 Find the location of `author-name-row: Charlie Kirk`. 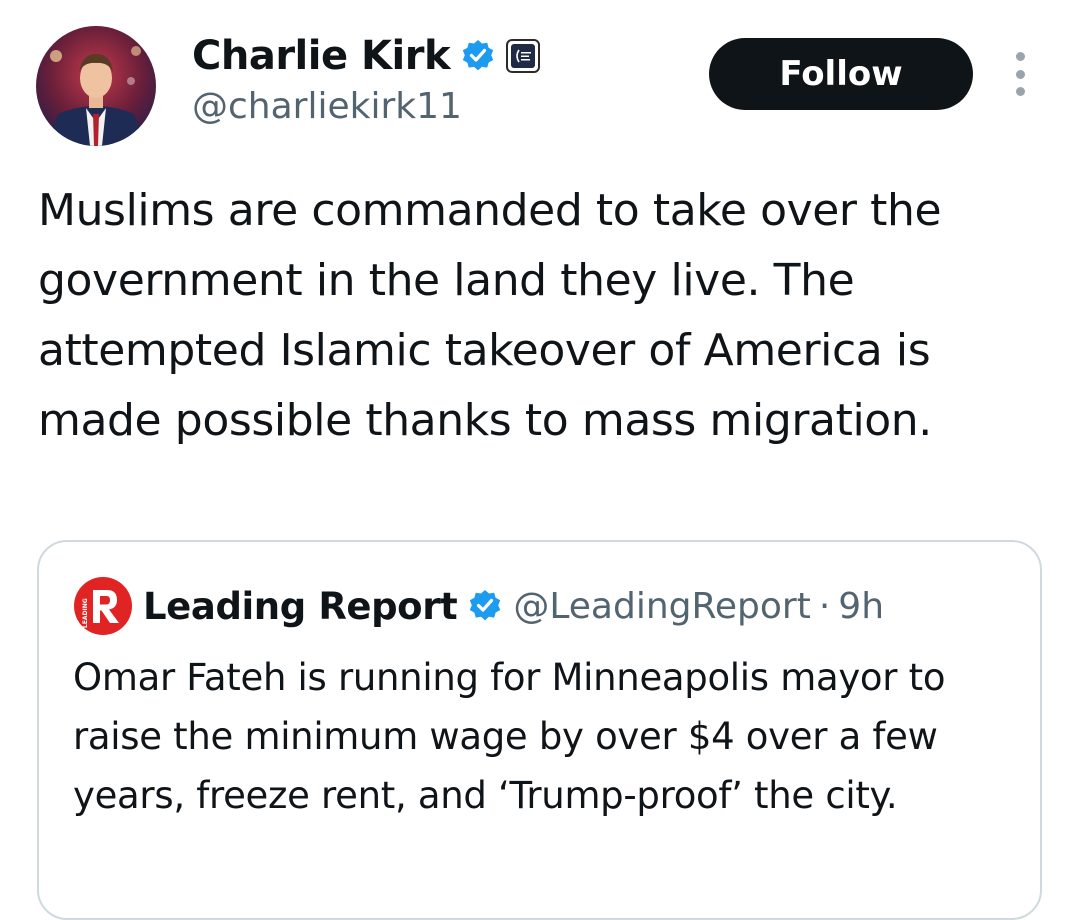

author-name-row: Charlie Kirk is located at coordinates (366, 56).